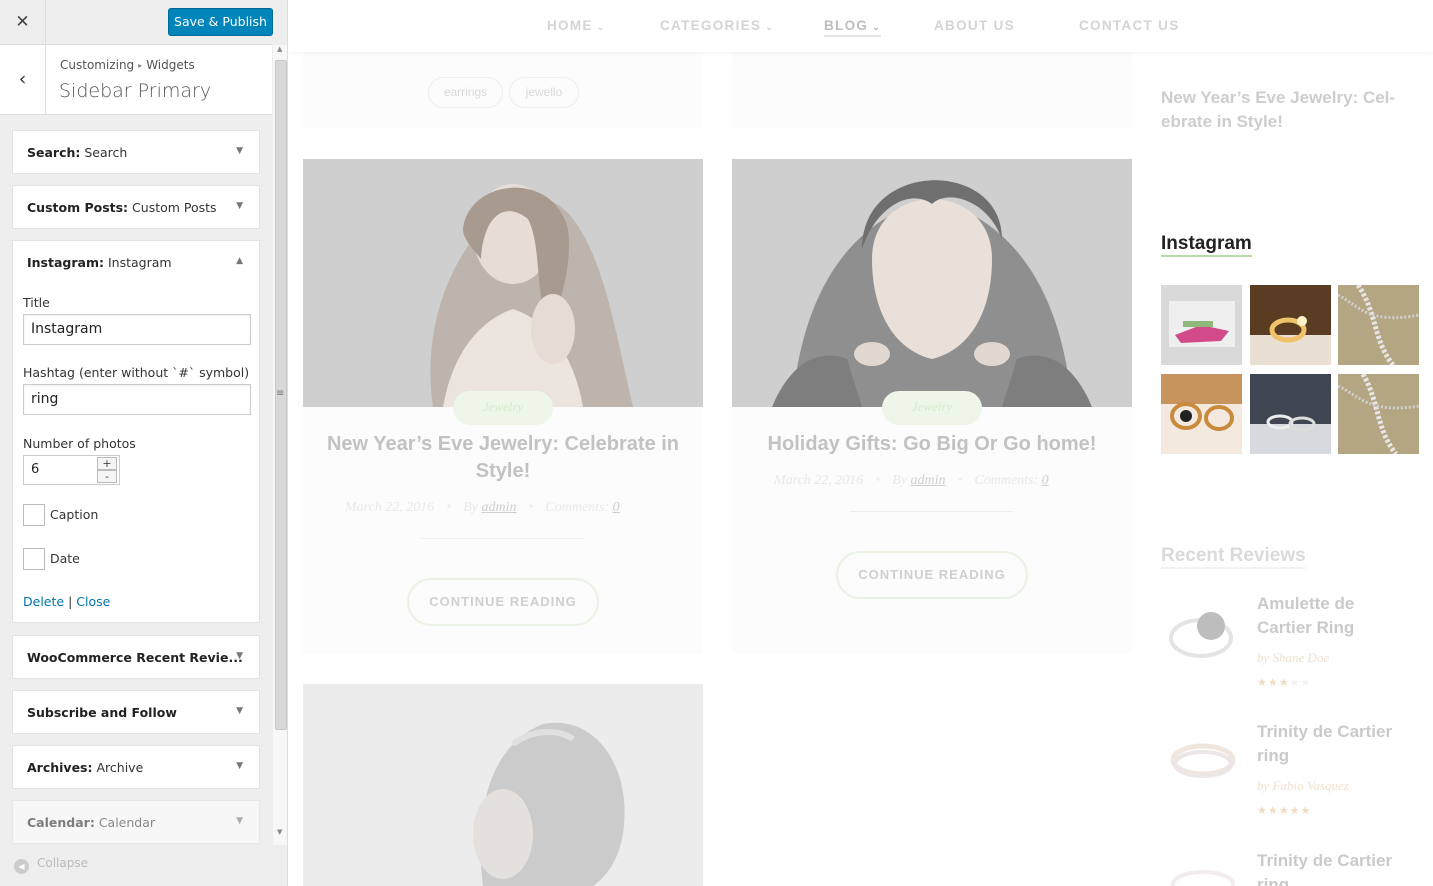  Describe the element at coordinates (280, 393) in the screenshot. I see `resize-grip-icon: ≡` at that location.